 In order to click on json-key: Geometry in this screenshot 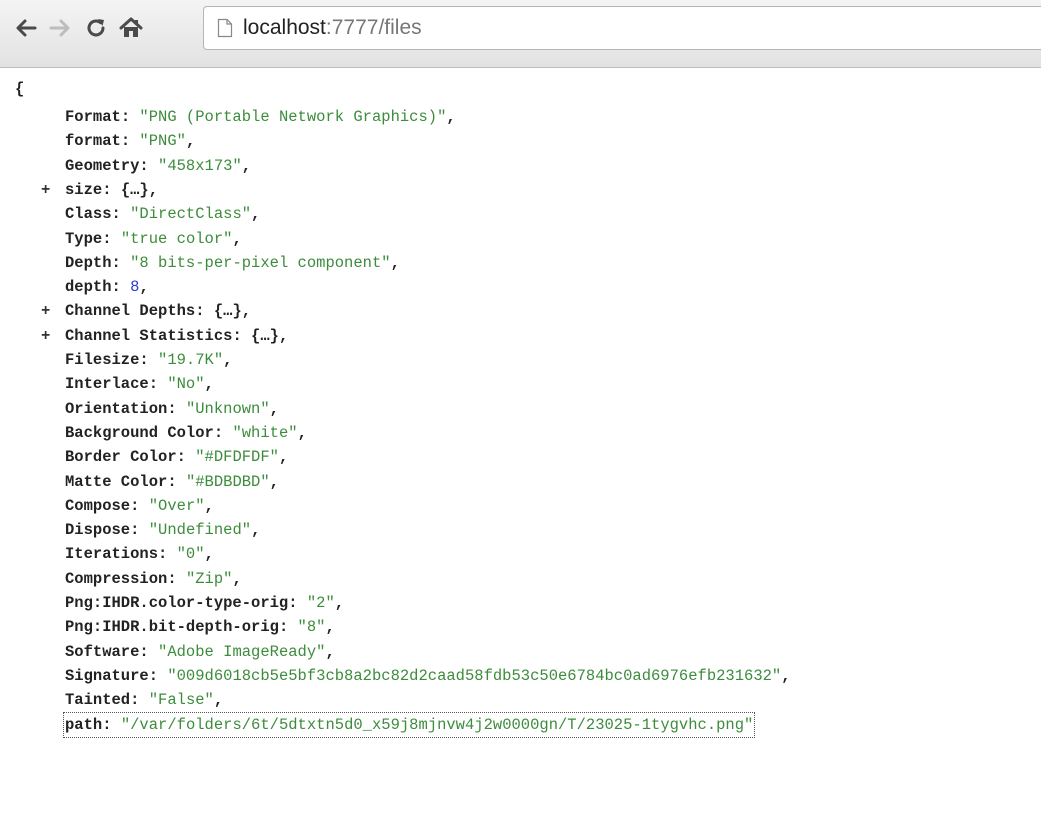, I will do `click(102, 165)`.